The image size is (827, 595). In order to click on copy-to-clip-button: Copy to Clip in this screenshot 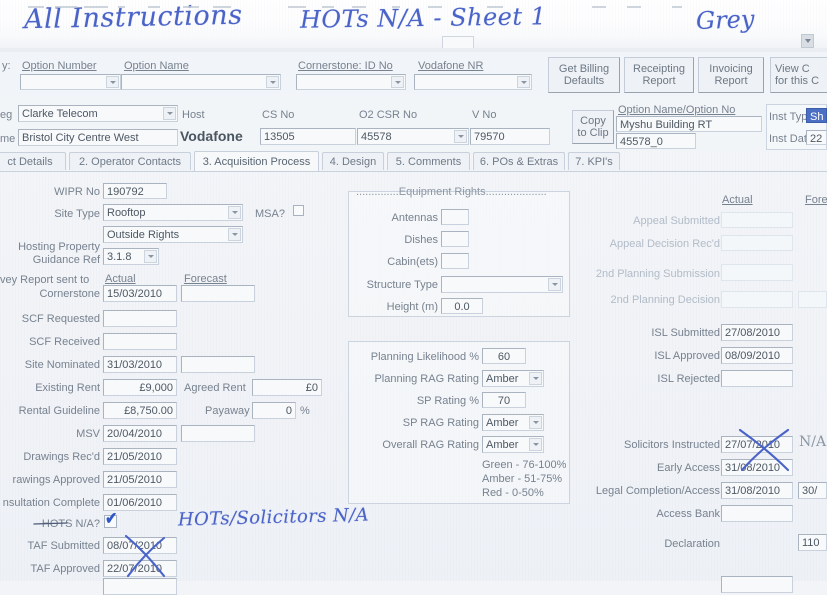, I will do `click(593, 127)`.